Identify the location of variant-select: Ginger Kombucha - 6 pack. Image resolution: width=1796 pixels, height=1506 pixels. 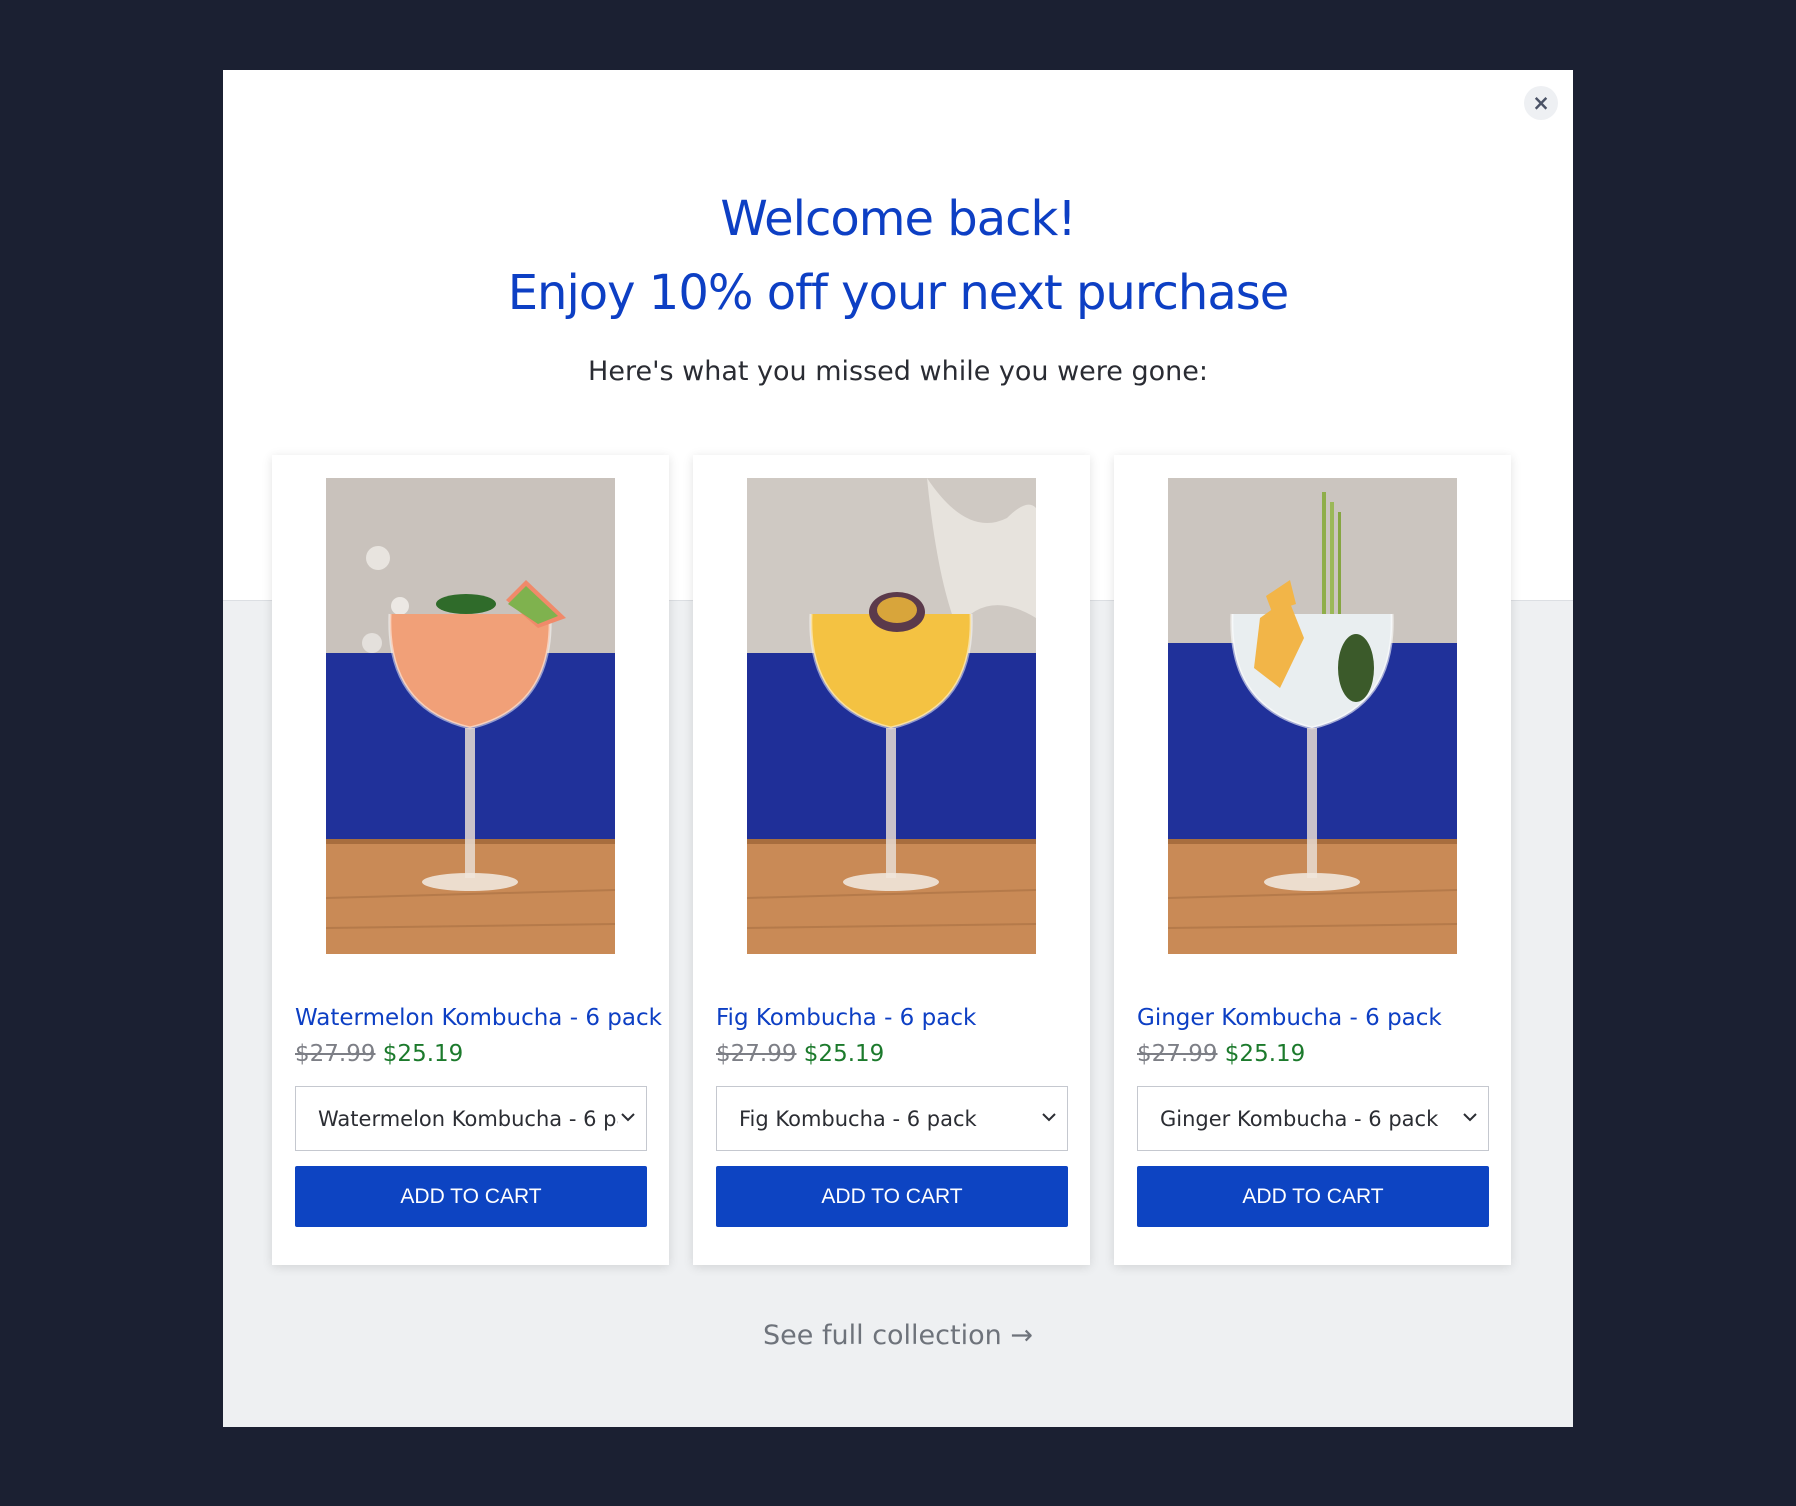
(1313, 1118).